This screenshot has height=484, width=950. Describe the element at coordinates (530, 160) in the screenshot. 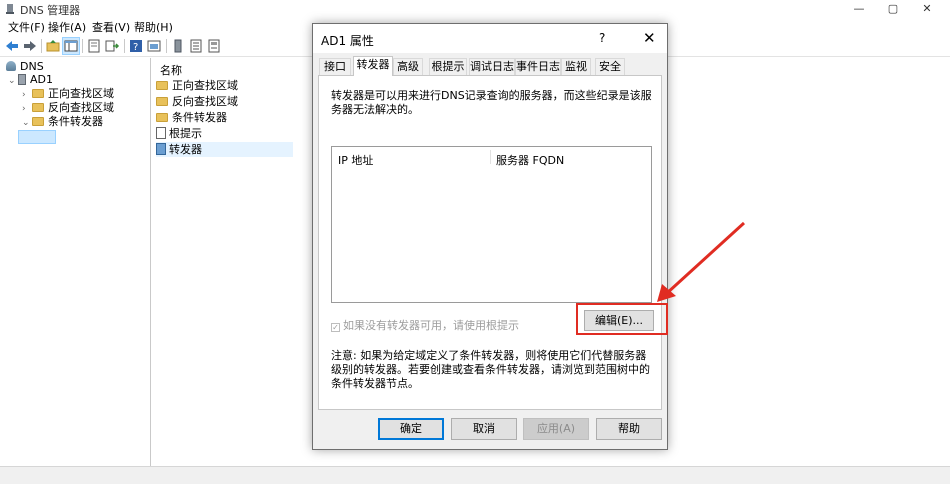

I see `column-header-fqdn: 服务器 FQDN` at that location.